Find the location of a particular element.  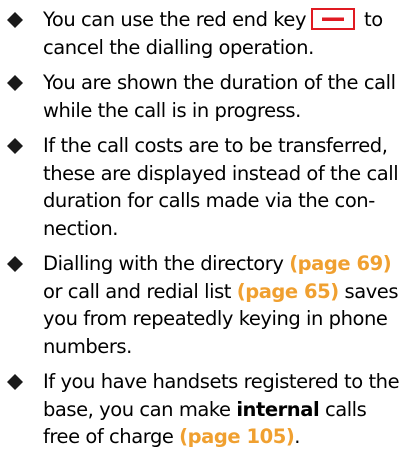

page-reference-link: (page 105) is located at coordinates (237, 436).